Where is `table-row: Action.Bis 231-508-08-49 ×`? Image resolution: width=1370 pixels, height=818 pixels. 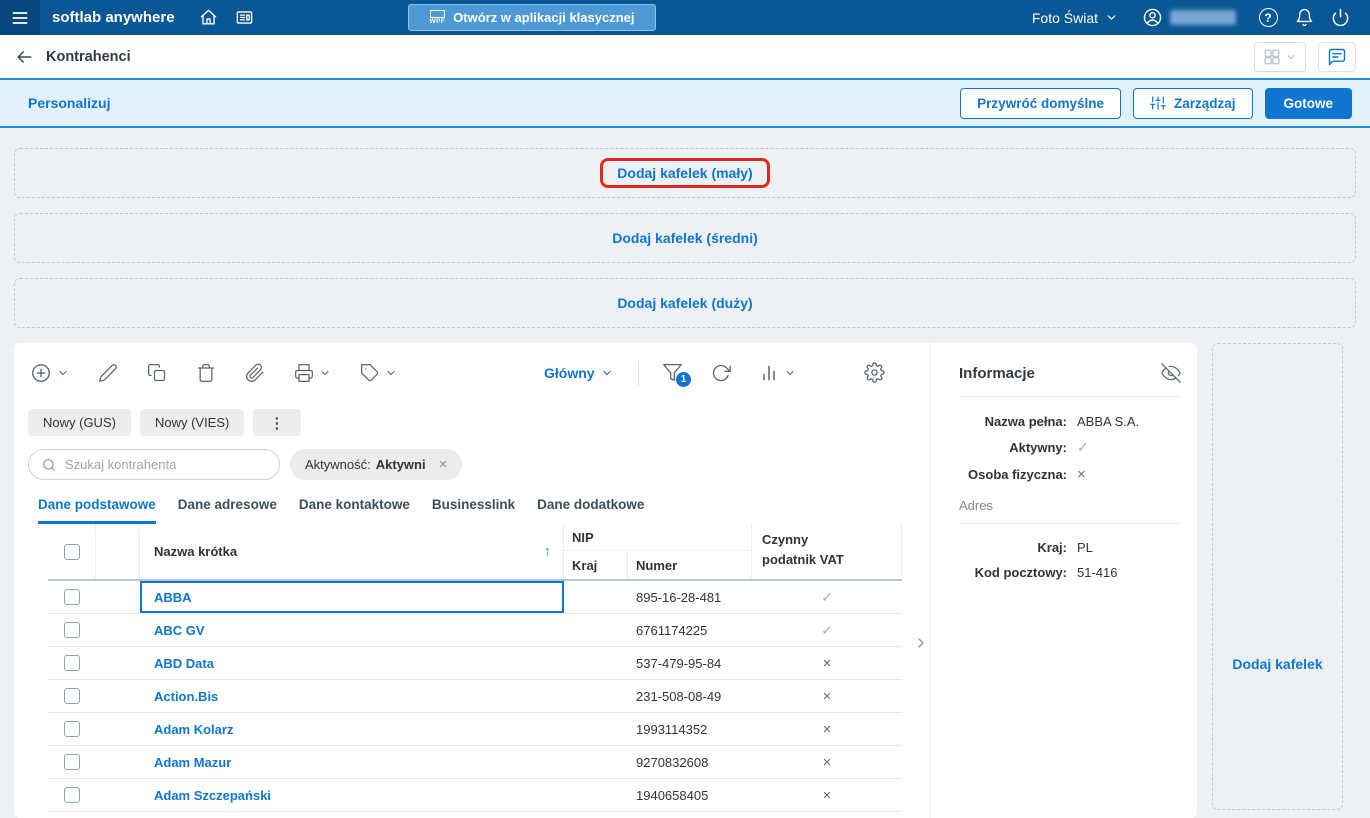
table-row: Action.Bis 231-508-08-49 × is located at coordinates (475, 696).